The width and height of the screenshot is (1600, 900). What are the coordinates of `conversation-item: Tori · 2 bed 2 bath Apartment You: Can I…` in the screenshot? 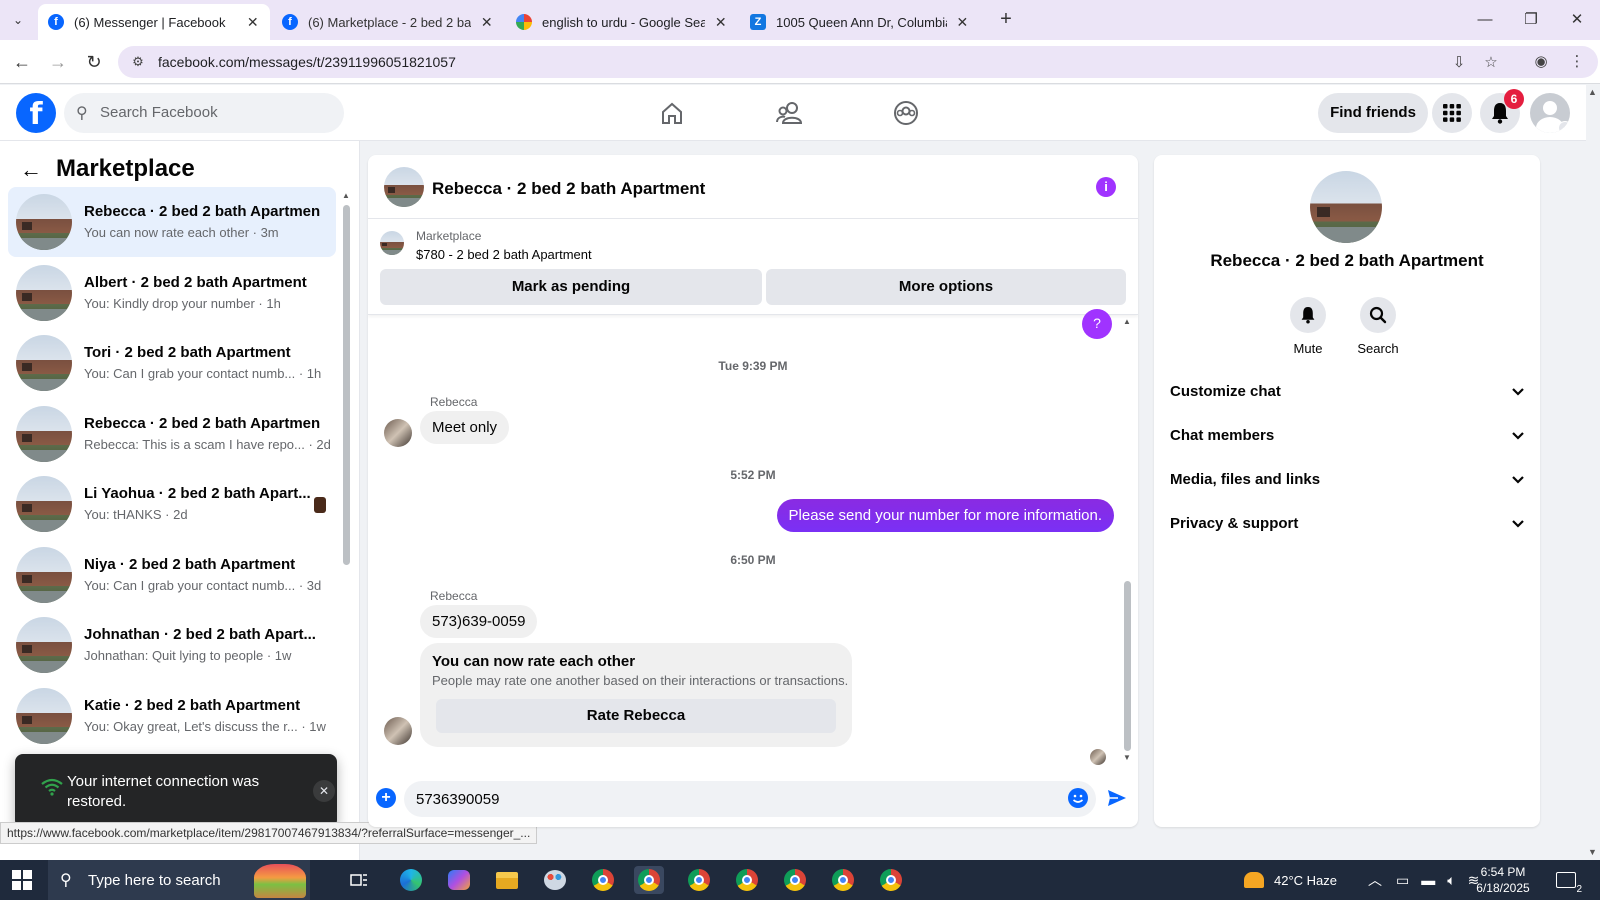 It's located at (172, 363).